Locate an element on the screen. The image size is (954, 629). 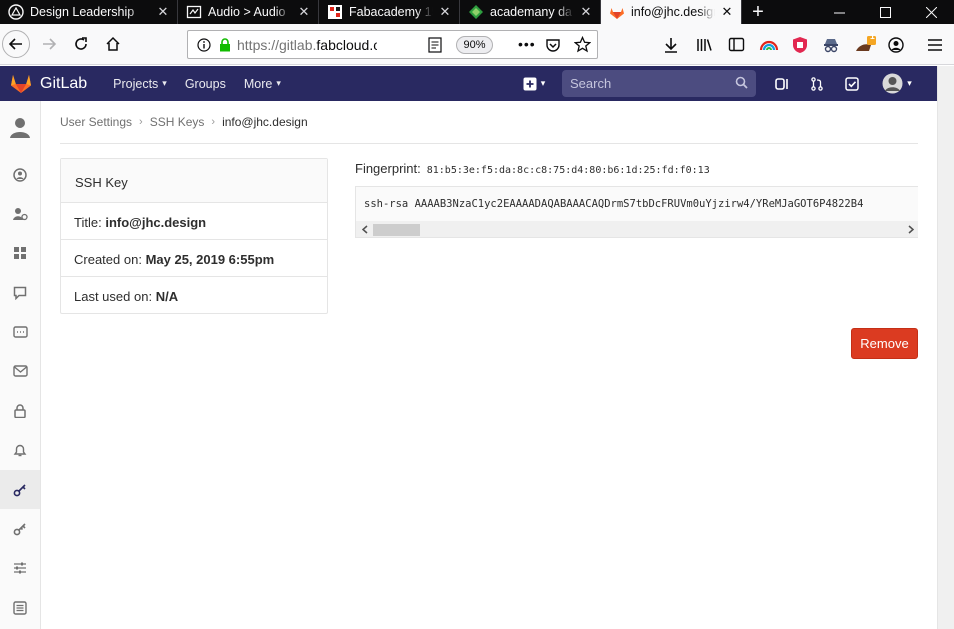
list-icon is located at coordinates (20, 607).